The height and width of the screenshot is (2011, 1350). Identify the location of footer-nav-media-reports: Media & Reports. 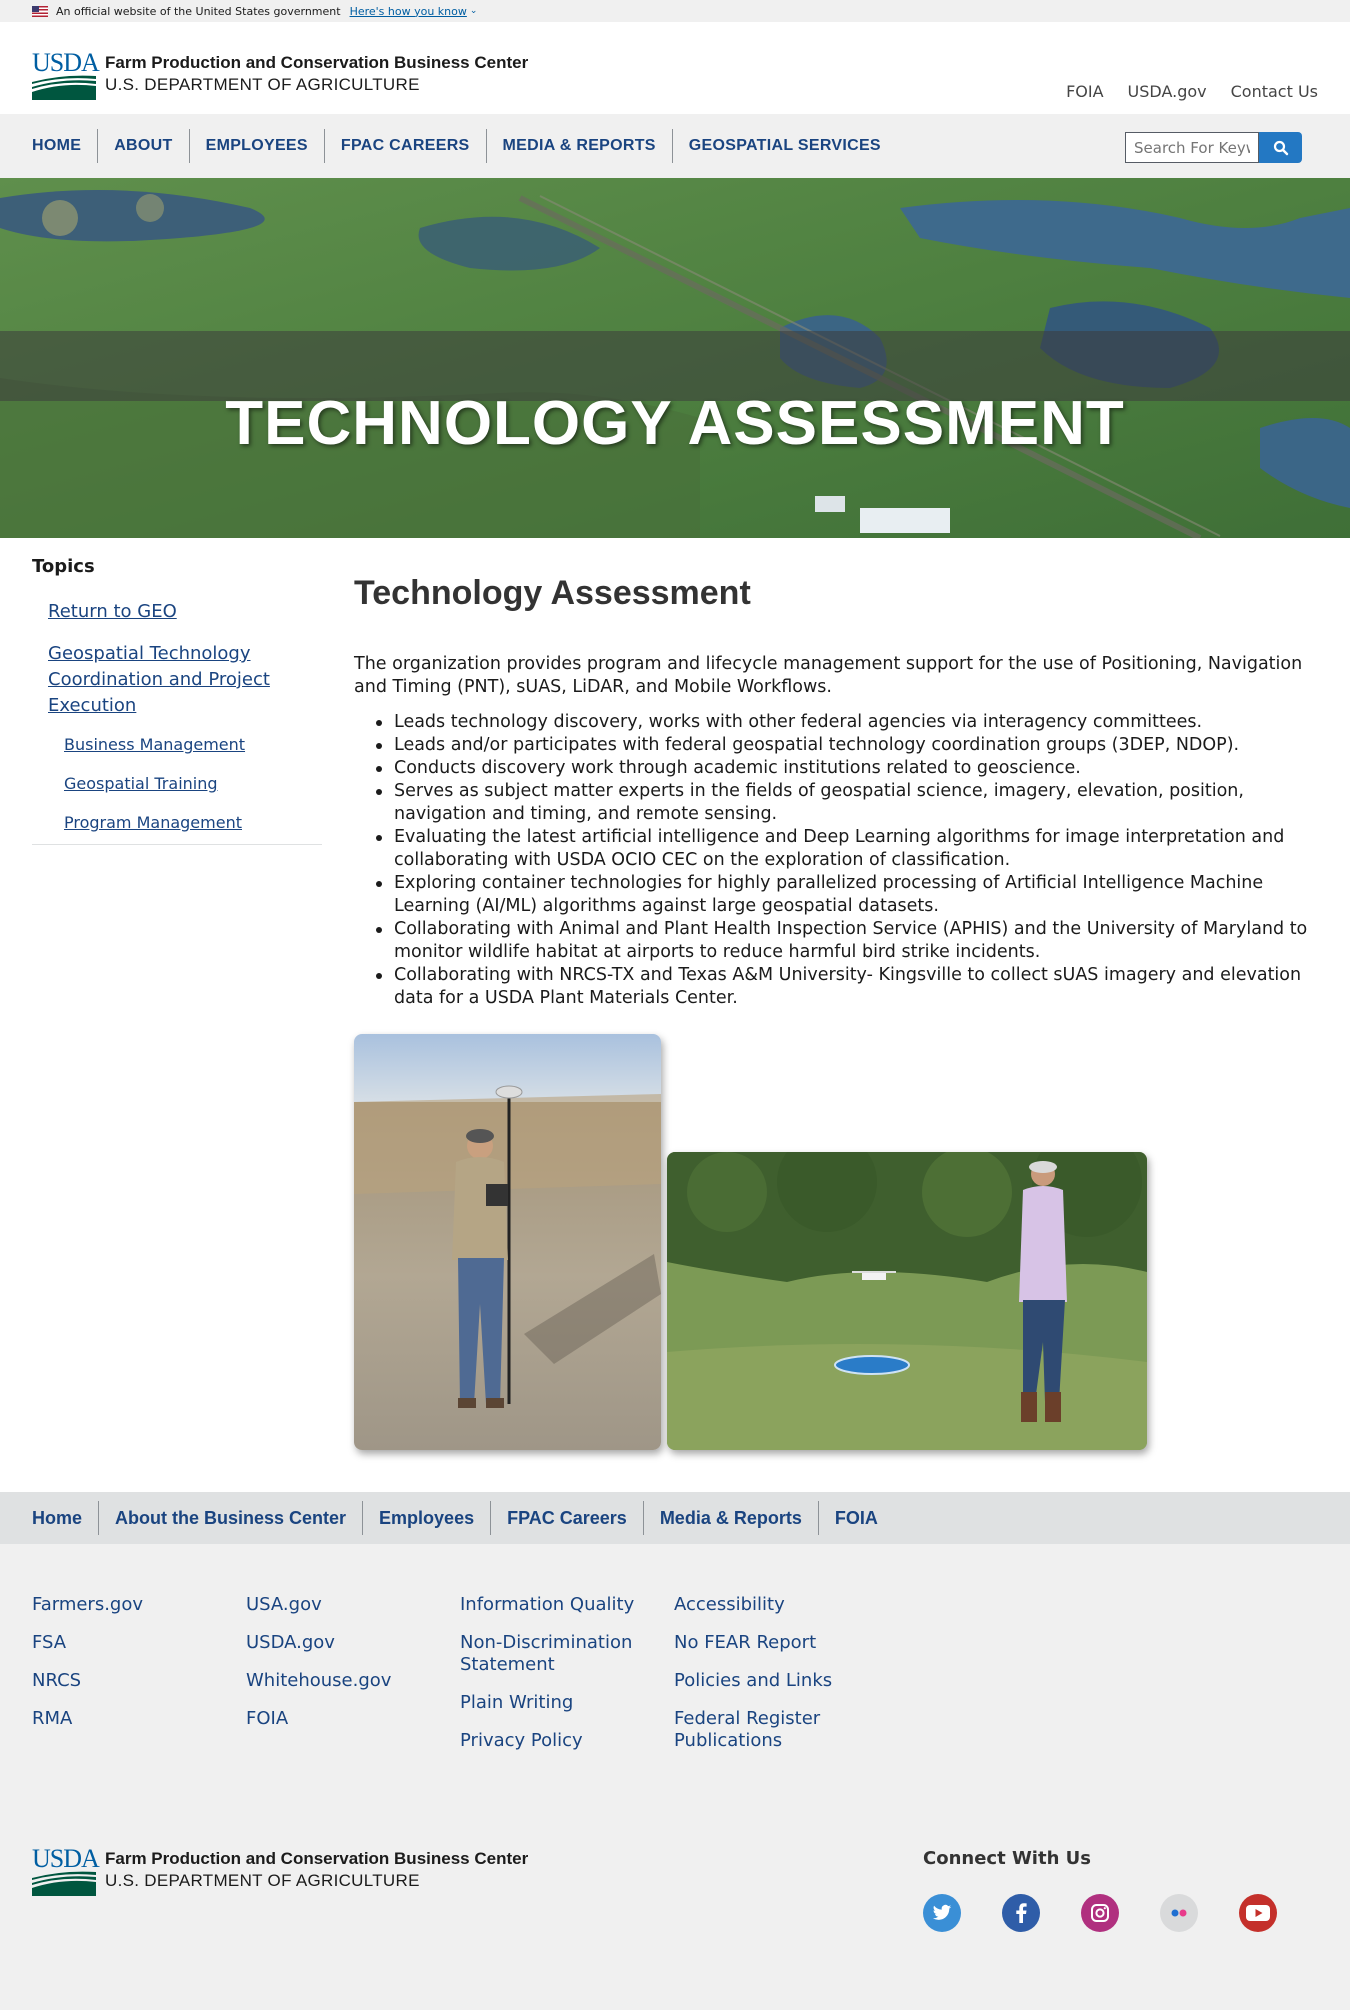
(730, 1518).